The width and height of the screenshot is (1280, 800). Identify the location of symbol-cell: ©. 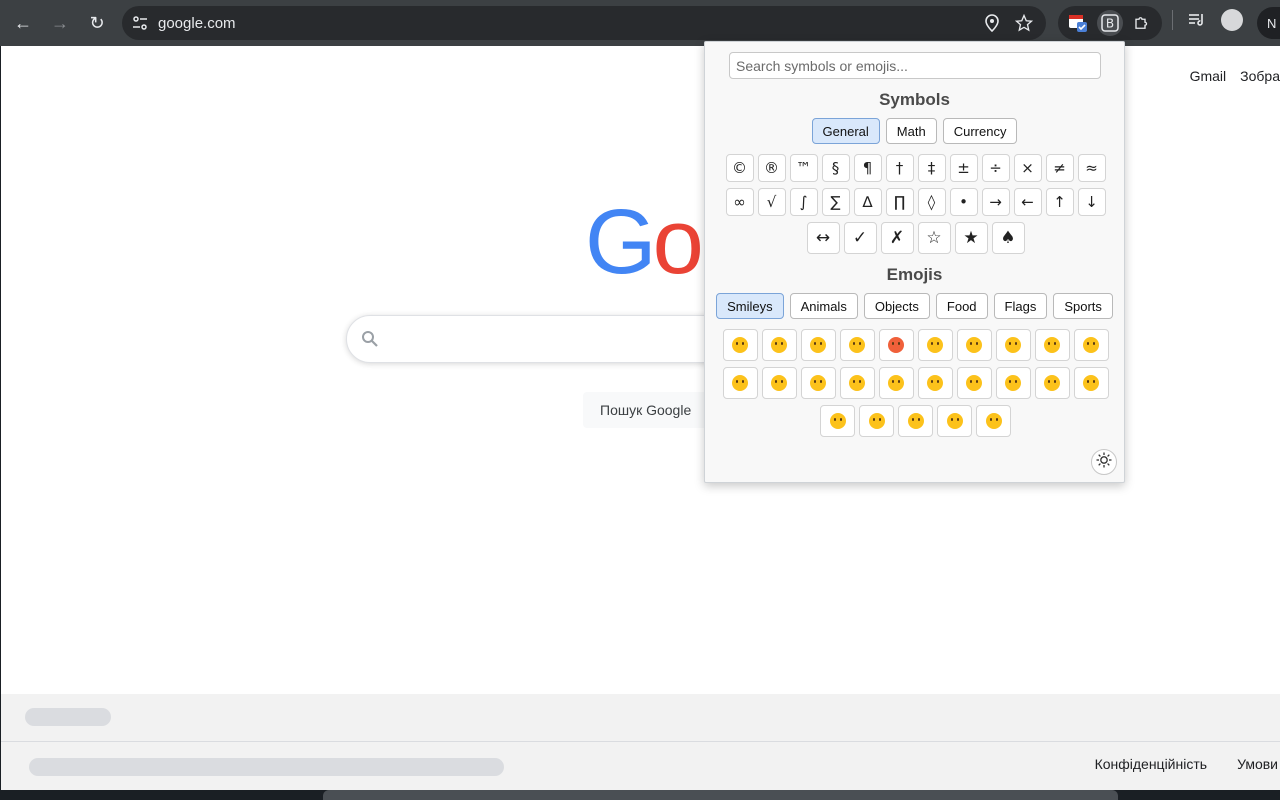
(739, 168).